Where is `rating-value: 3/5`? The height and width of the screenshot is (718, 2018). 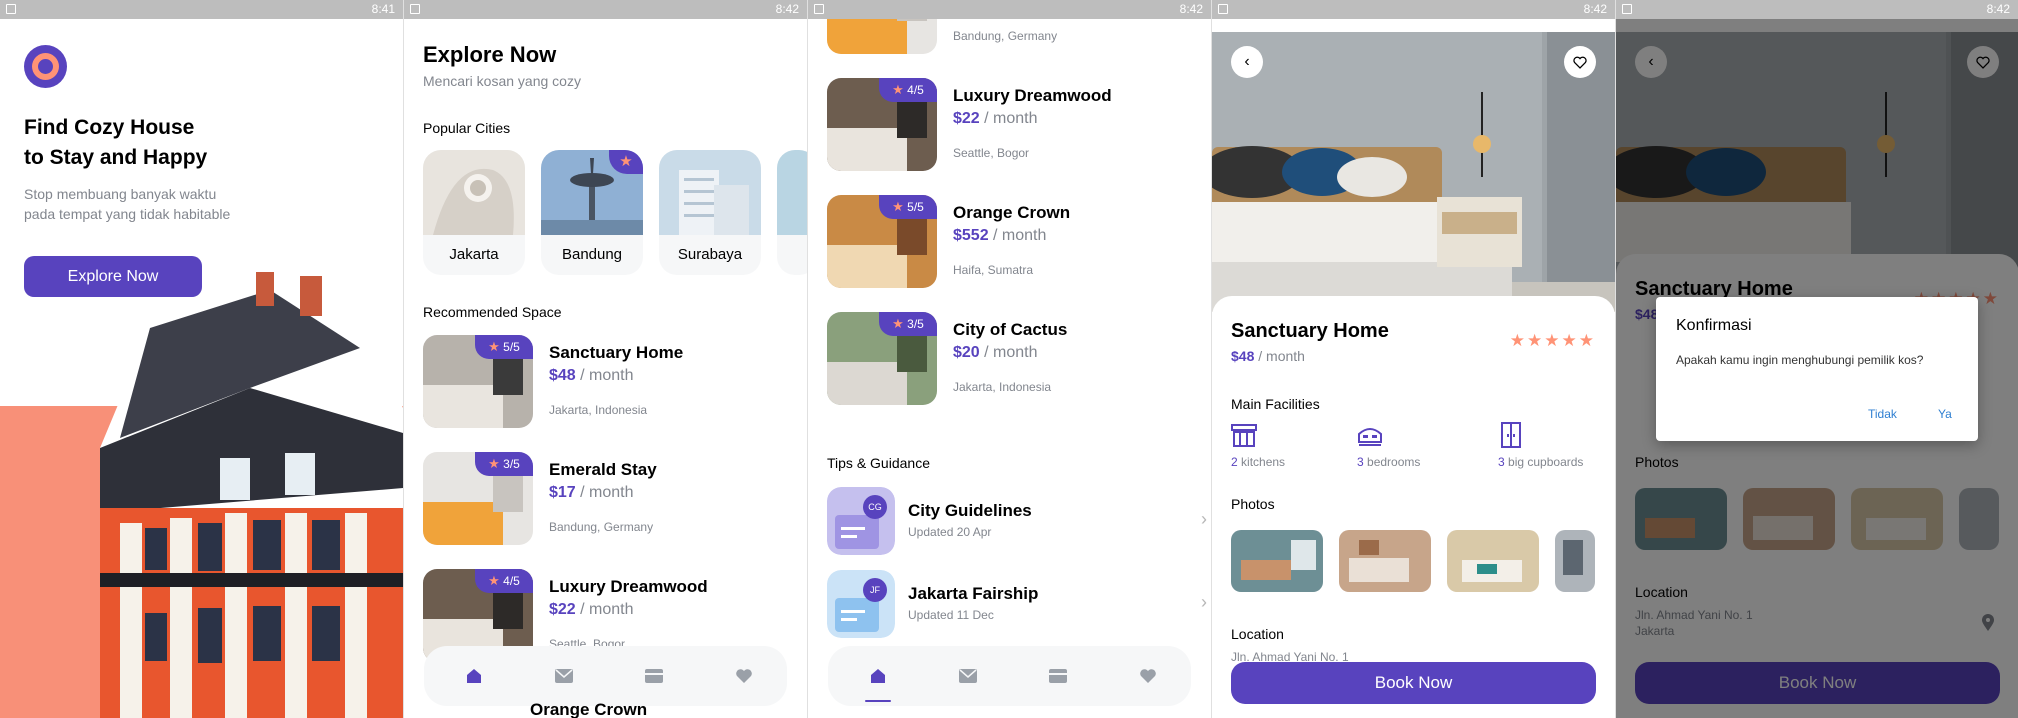 rating-value: 3/5 is located at coordinates (915, 324).